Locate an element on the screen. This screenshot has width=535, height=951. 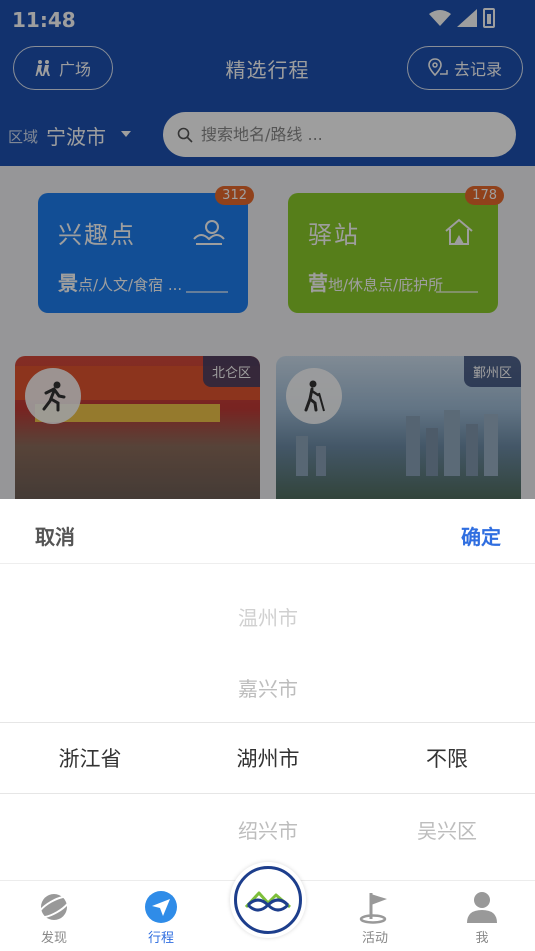
mountain-logo-icon is located at coordinates (268, 900).